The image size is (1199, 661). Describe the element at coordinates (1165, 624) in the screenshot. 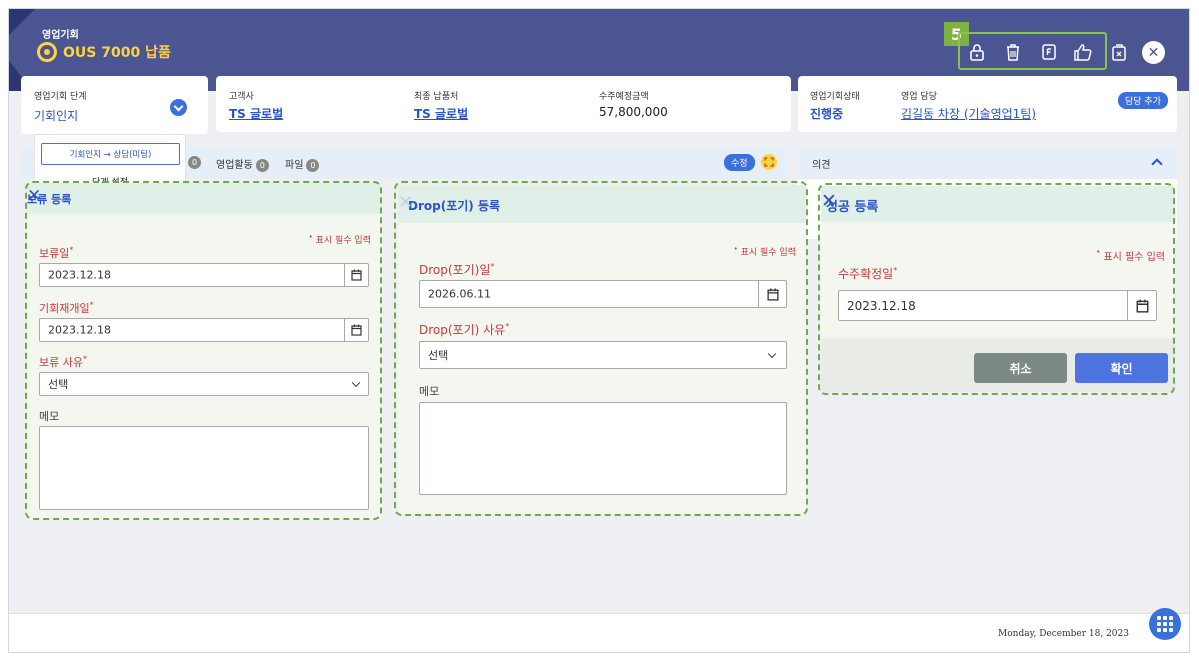

I see `app-menu-grid-icon` at that location.